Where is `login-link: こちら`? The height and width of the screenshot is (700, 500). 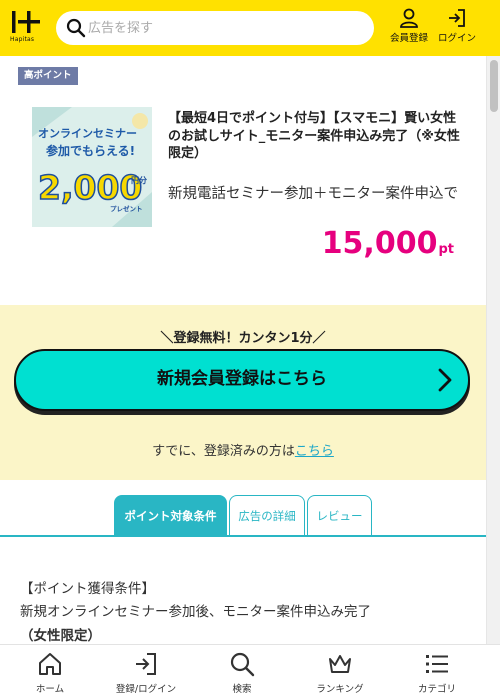 login-link: こちら is located at coordinates (314, 451).